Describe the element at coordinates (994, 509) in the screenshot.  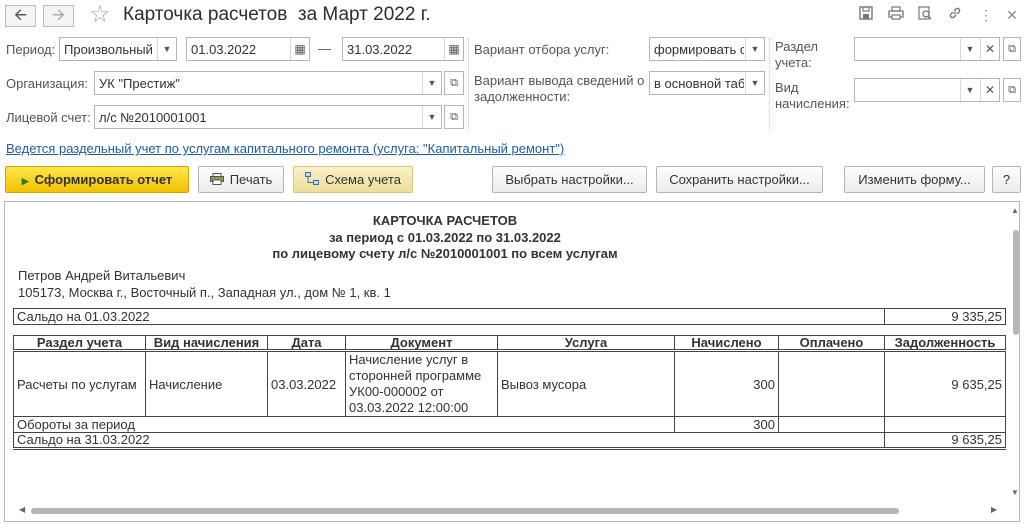
I see `scroll-right-icon: ▶` at that location.